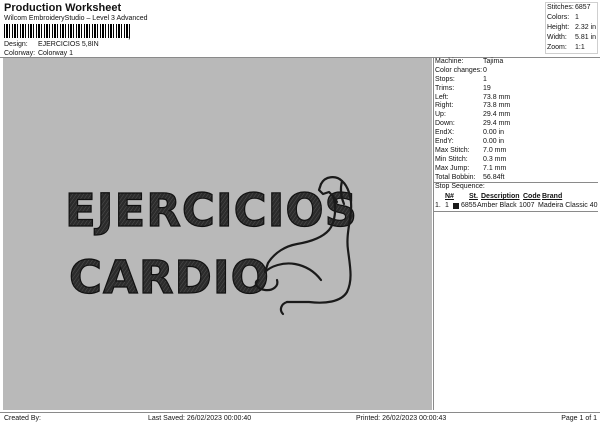 The height and width of the screenshot is (424, 600). I want to click on colorway-label: Colorway:, so click(20, 53).